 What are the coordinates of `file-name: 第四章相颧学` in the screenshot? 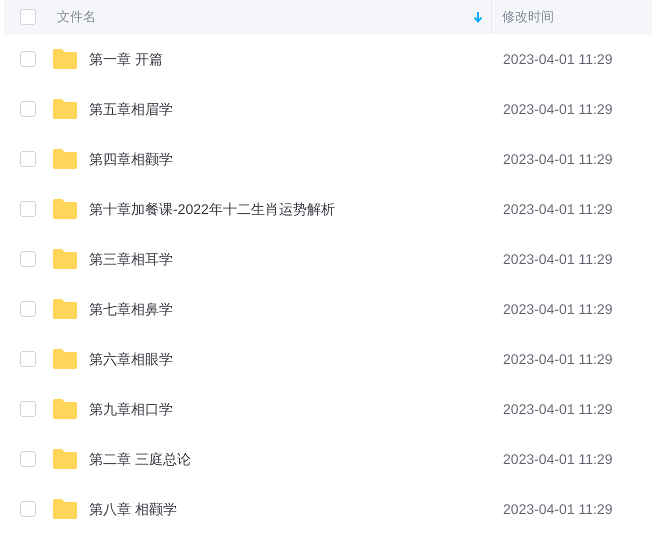 It's located at (131, 159).